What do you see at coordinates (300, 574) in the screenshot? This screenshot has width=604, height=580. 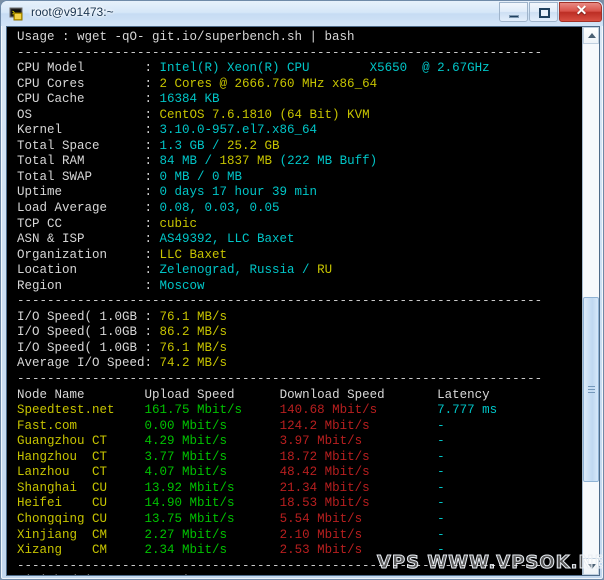 I see `footer-row: Finished in : 5 min 31 sec` at bounding box center [300, 574].